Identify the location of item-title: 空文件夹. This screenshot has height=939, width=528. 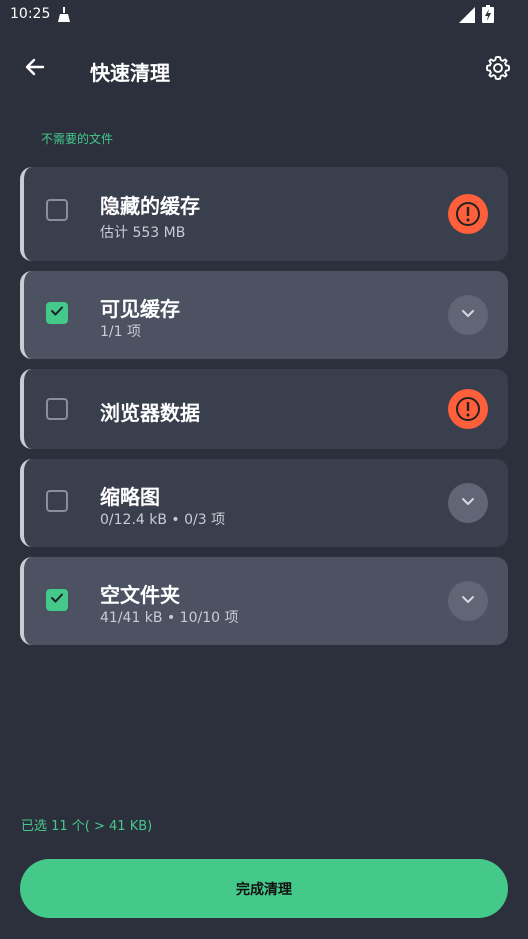
(140, 595).